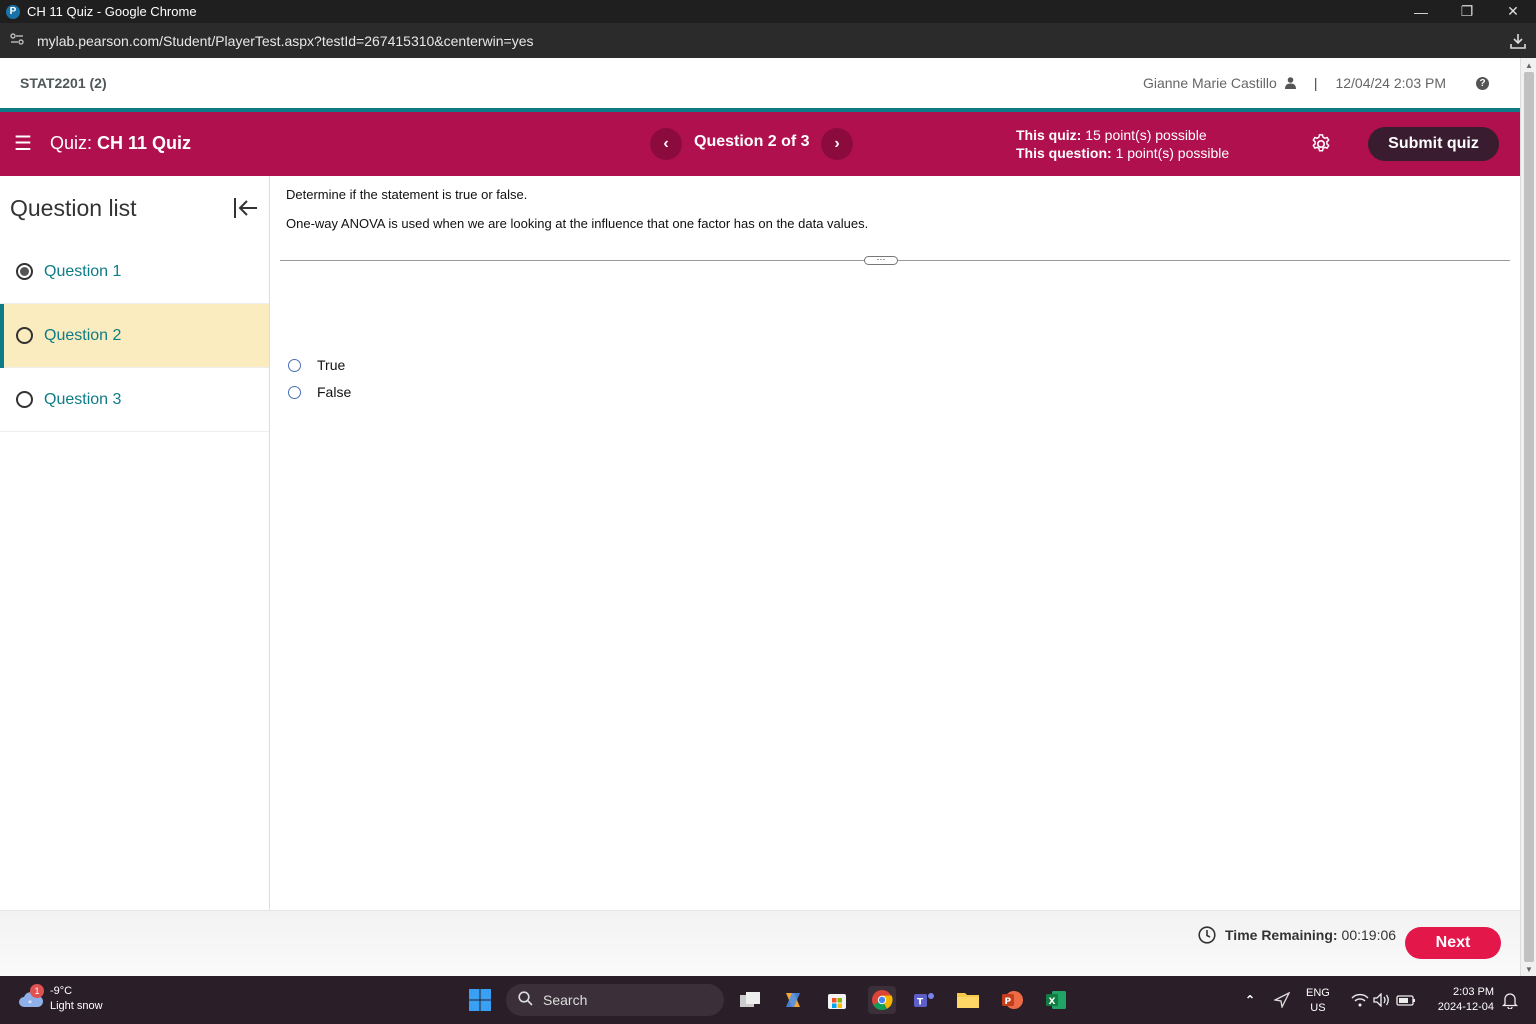 Image resolution: width=1536 pixels, height=1024 pixels. I want to click on answered-radio-icon, so click(24, 271).